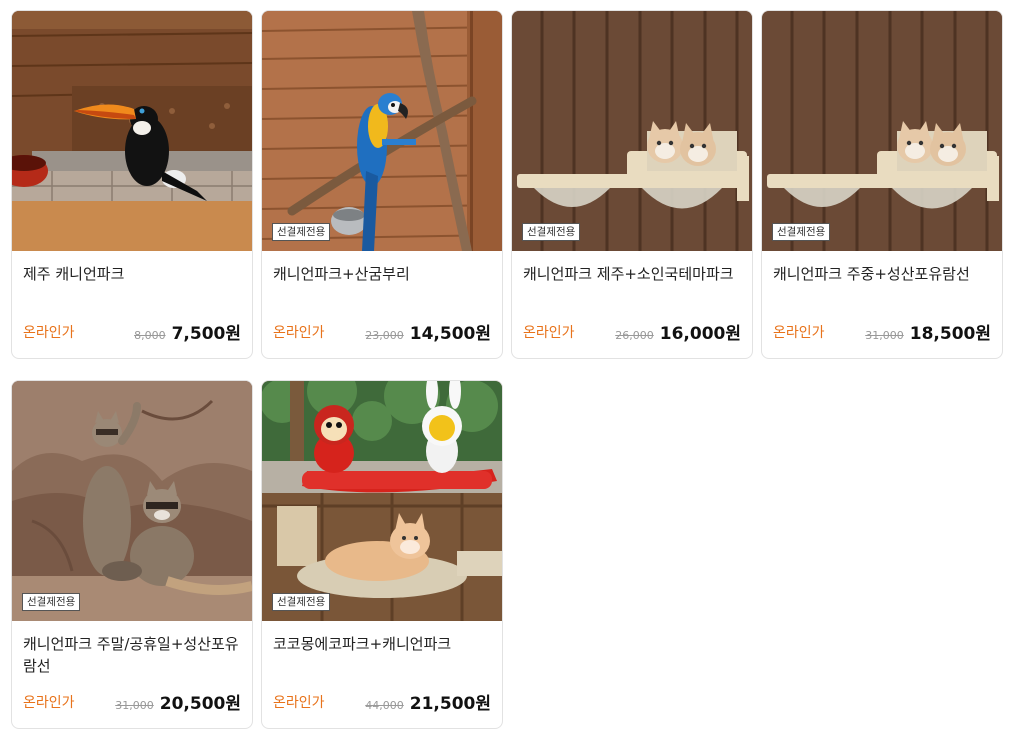 The height and width of the screenshot is (738, 1015). I want to click on product-card: 선결제전용 코코몽에코파크+캐니언파크 온라인가 44,000 21,500원, so click(382, 554).